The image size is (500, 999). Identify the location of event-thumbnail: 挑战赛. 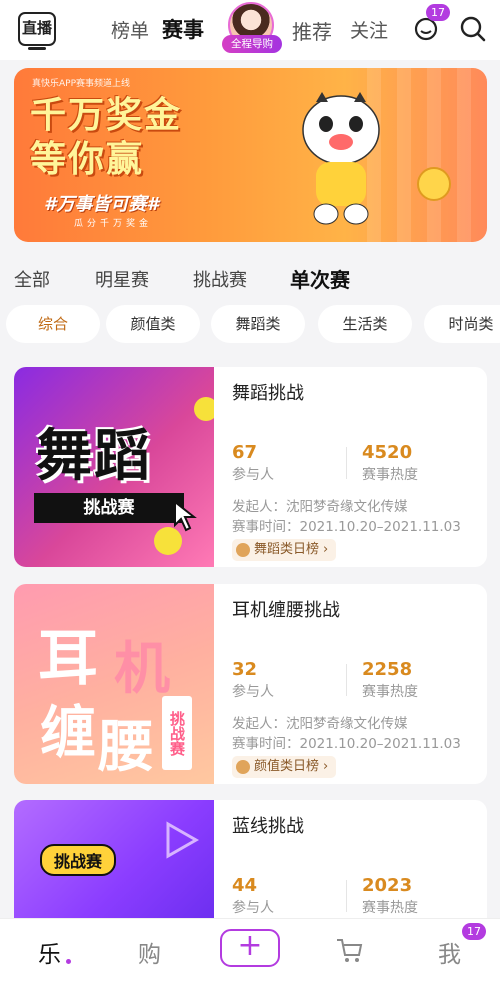
(114, 859).